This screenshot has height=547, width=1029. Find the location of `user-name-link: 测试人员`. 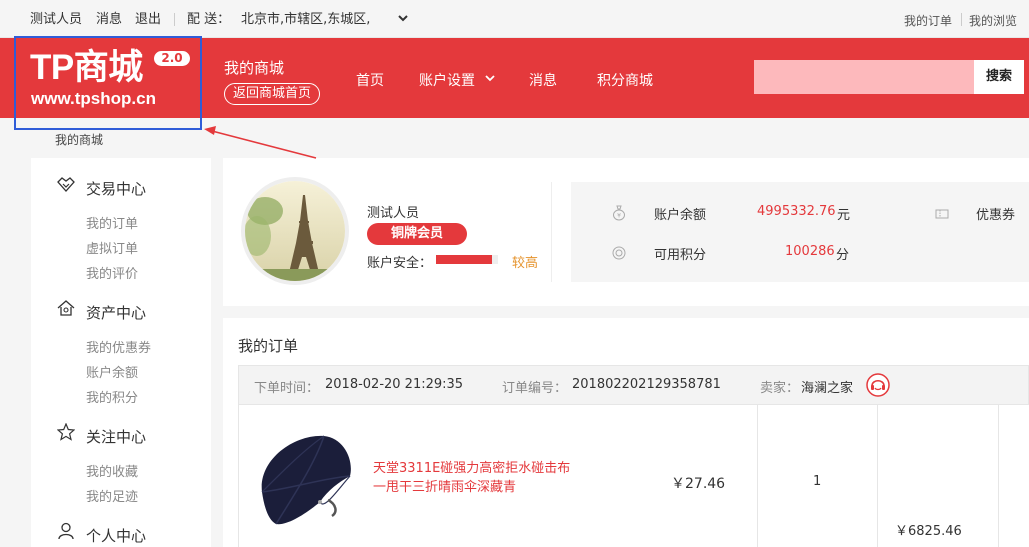

user-name-link: 测试人员 is located at coordinates (56, 20).